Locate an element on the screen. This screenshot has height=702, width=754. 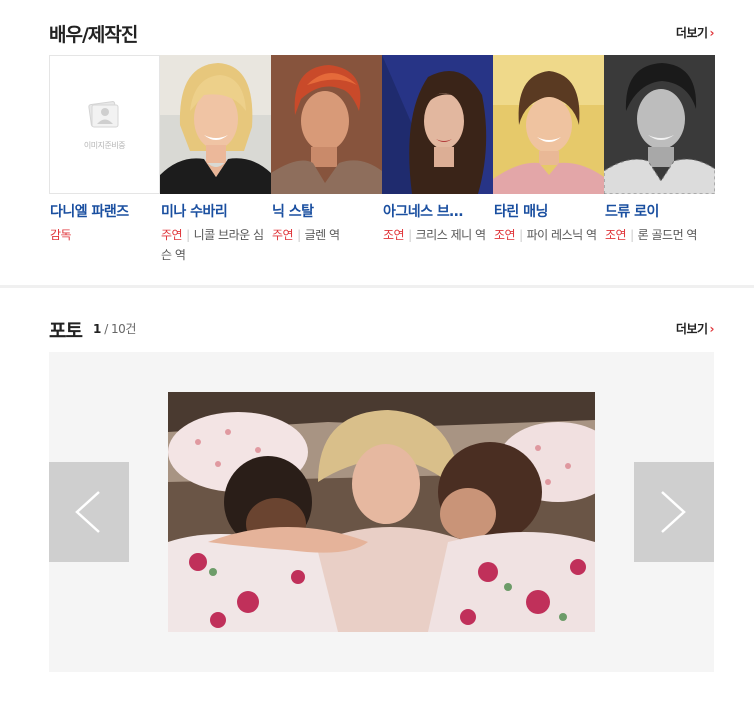
cast-member: 타린 매닝 조연 | 파이 레스닉 역 is located at coordinates (548, 150).